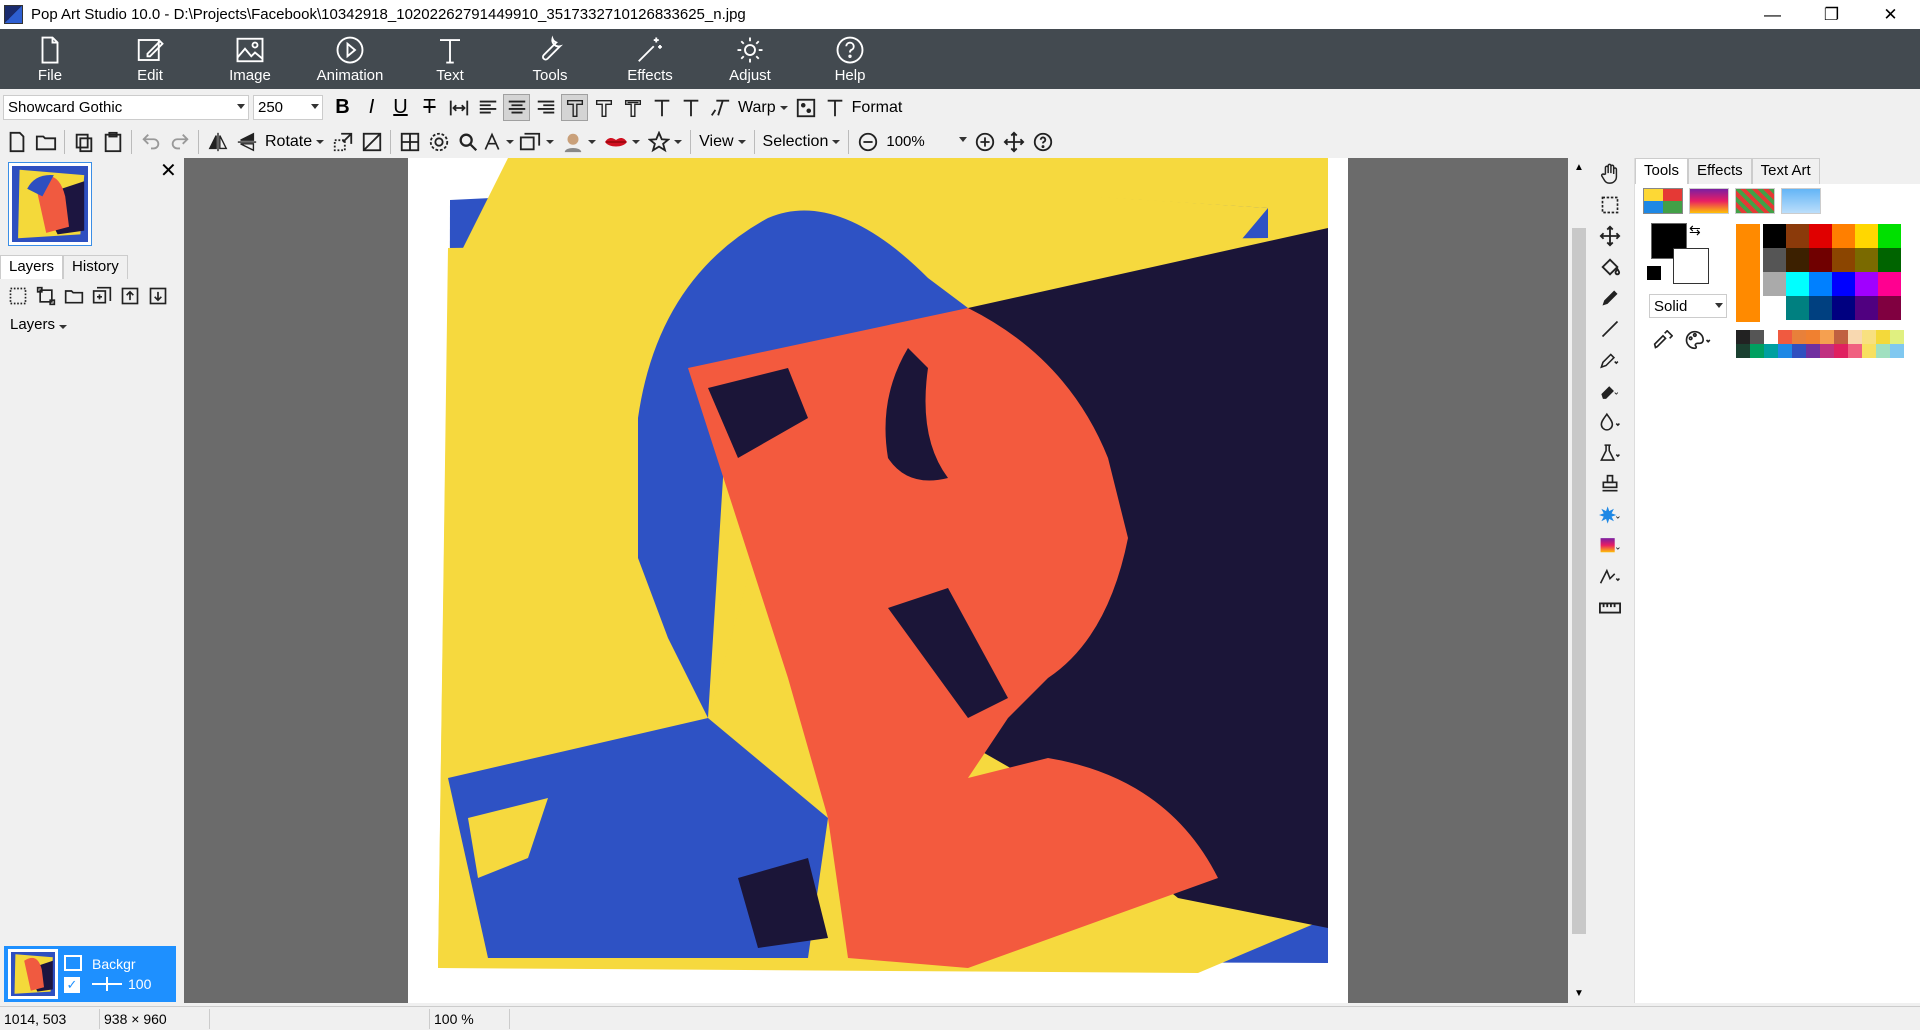 Image resolution: width=1920 pixels, height=1030 pixels. Describe the element at coordinates (1610, 266) in the screenshot. I see `fill-tool-icon` at that location.